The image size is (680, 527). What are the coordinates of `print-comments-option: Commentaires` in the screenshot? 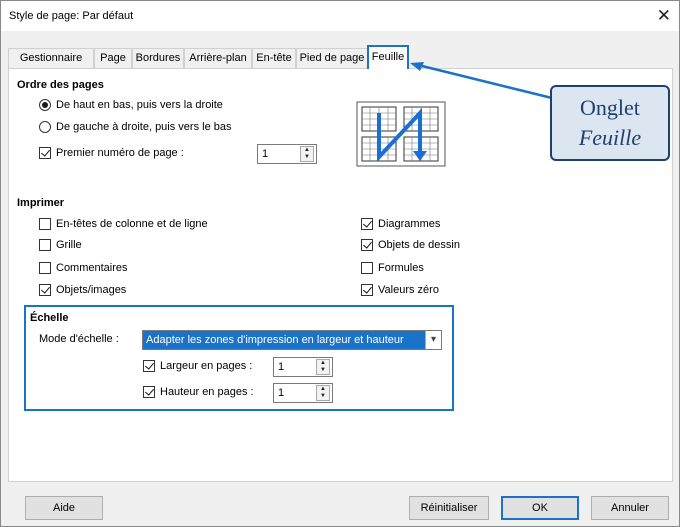 It's located at (83, 268).